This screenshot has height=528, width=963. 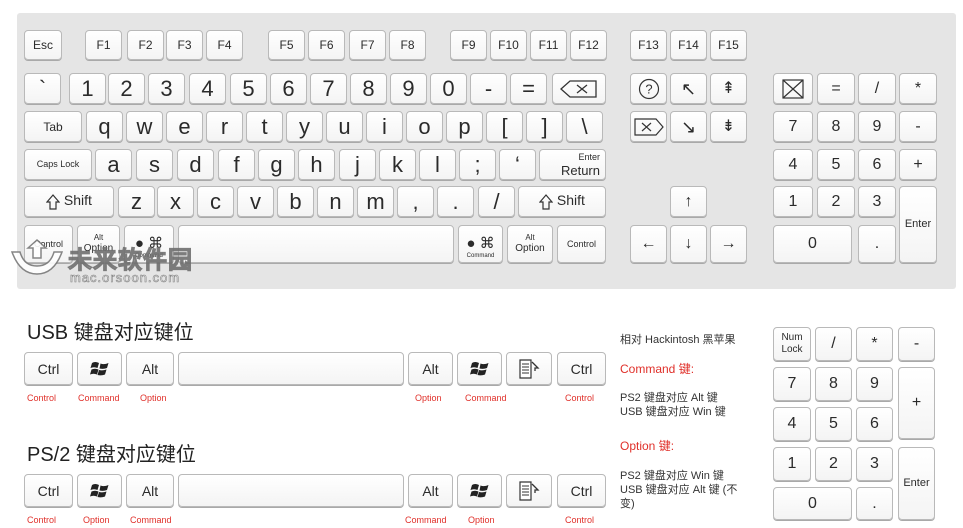 I want to click on key-e: e, so click(x=184, y=126).